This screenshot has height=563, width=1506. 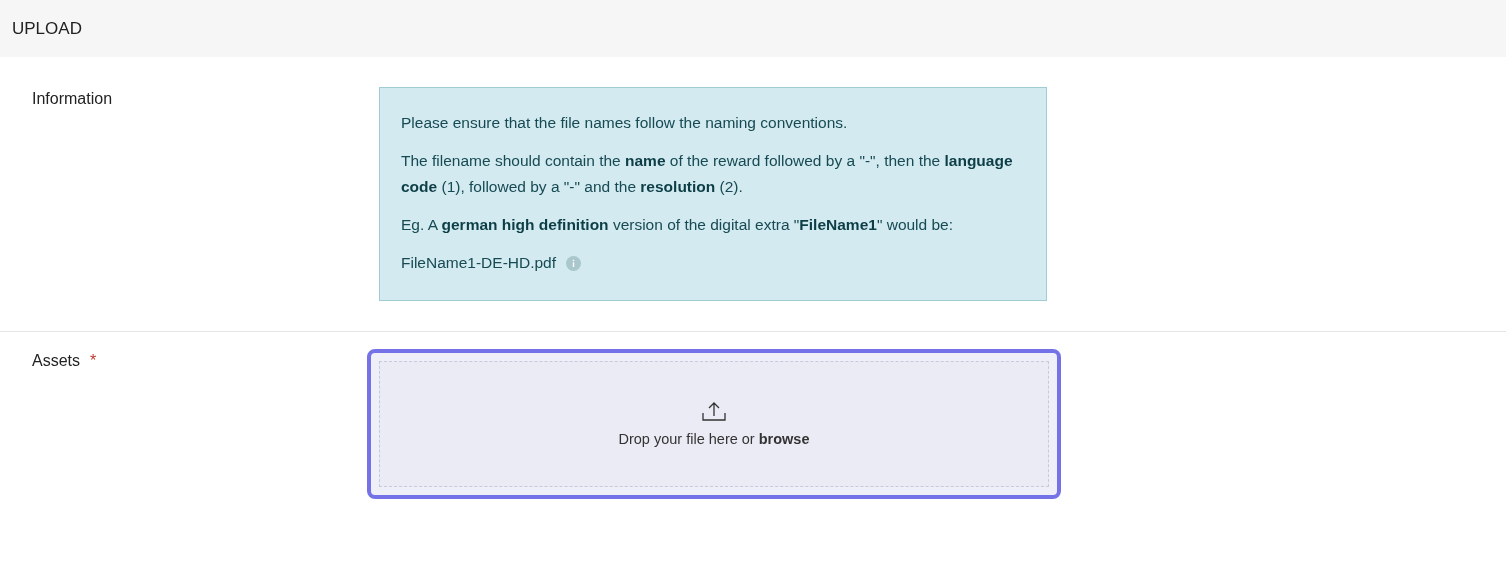 I want to click on example-filename: FileName1-DE-HD.pdf, so click(x=479, y=263).